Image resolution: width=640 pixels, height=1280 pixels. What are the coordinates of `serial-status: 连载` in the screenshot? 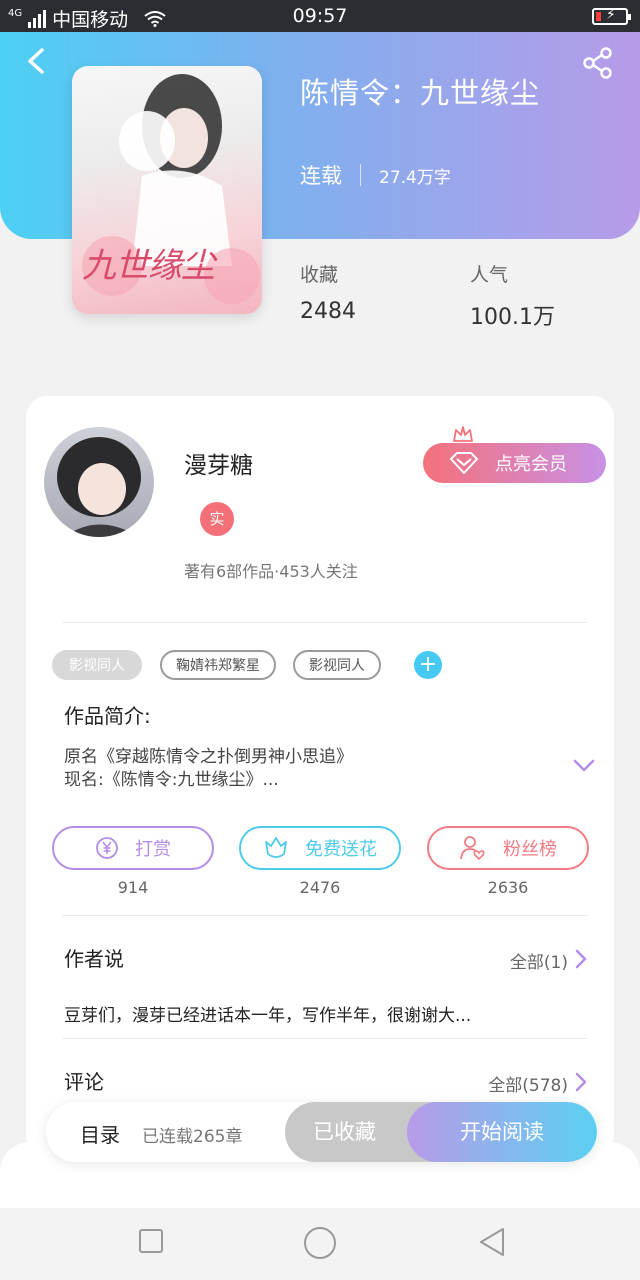 It's located at (321, 176).